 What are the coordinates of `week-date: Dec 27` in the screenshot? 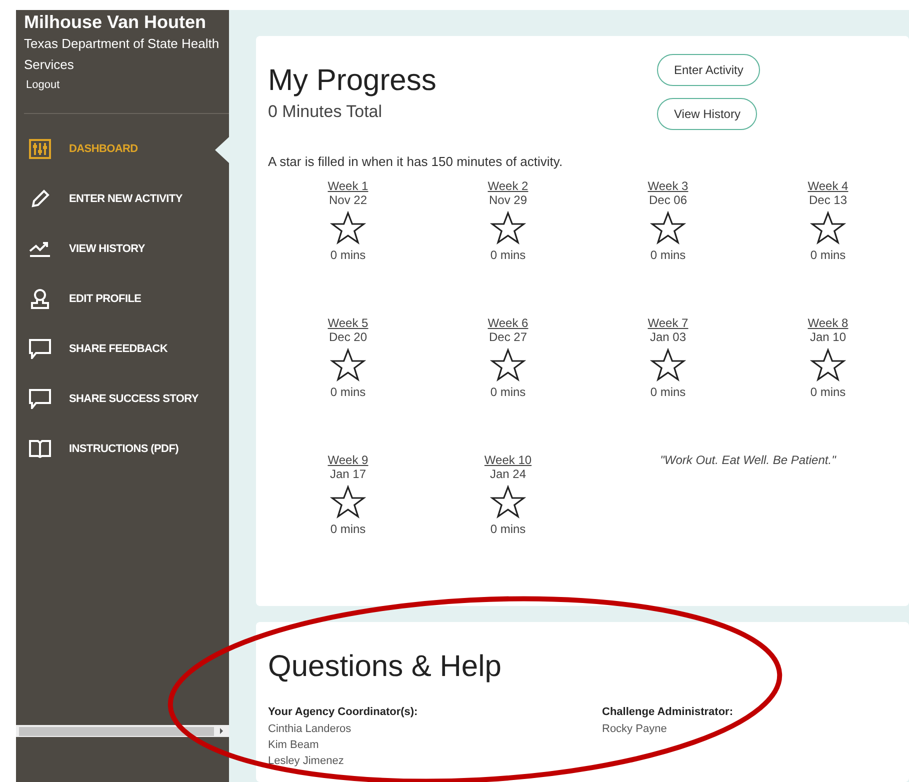 It's located at (508, 337).